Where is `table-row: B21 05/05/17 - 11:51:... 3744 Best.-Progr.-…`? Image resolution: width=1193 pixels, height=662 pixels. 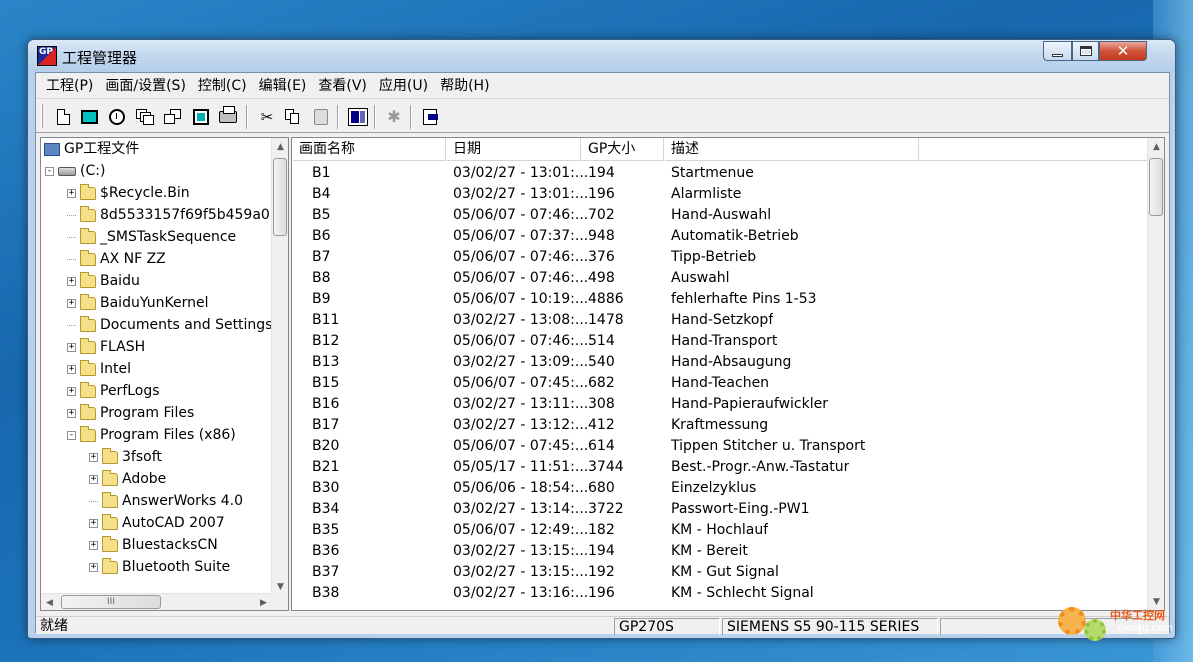
table-row: B21 05/05/17 - 11:51:... 3744 Best.-Progr.-… is located at coordinates (720, 467).